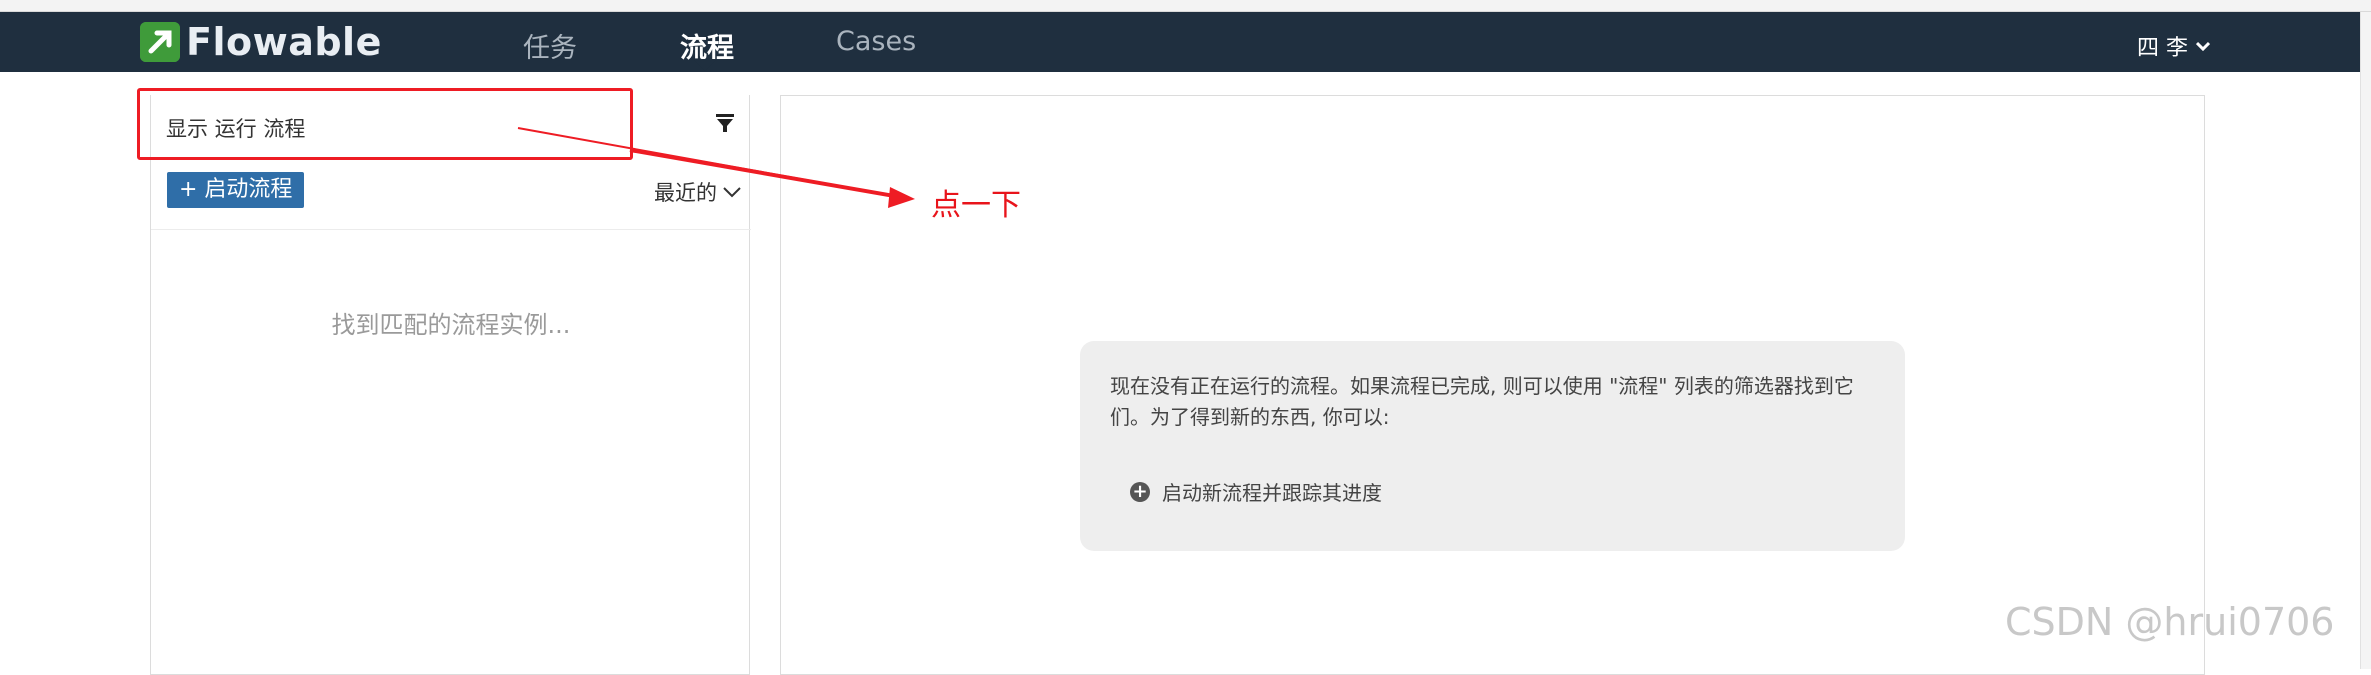  What do you see at coordinates (976, 205) in the screenshot?
I see `annotation-text: 点一下` at bounding box center [976, 205].